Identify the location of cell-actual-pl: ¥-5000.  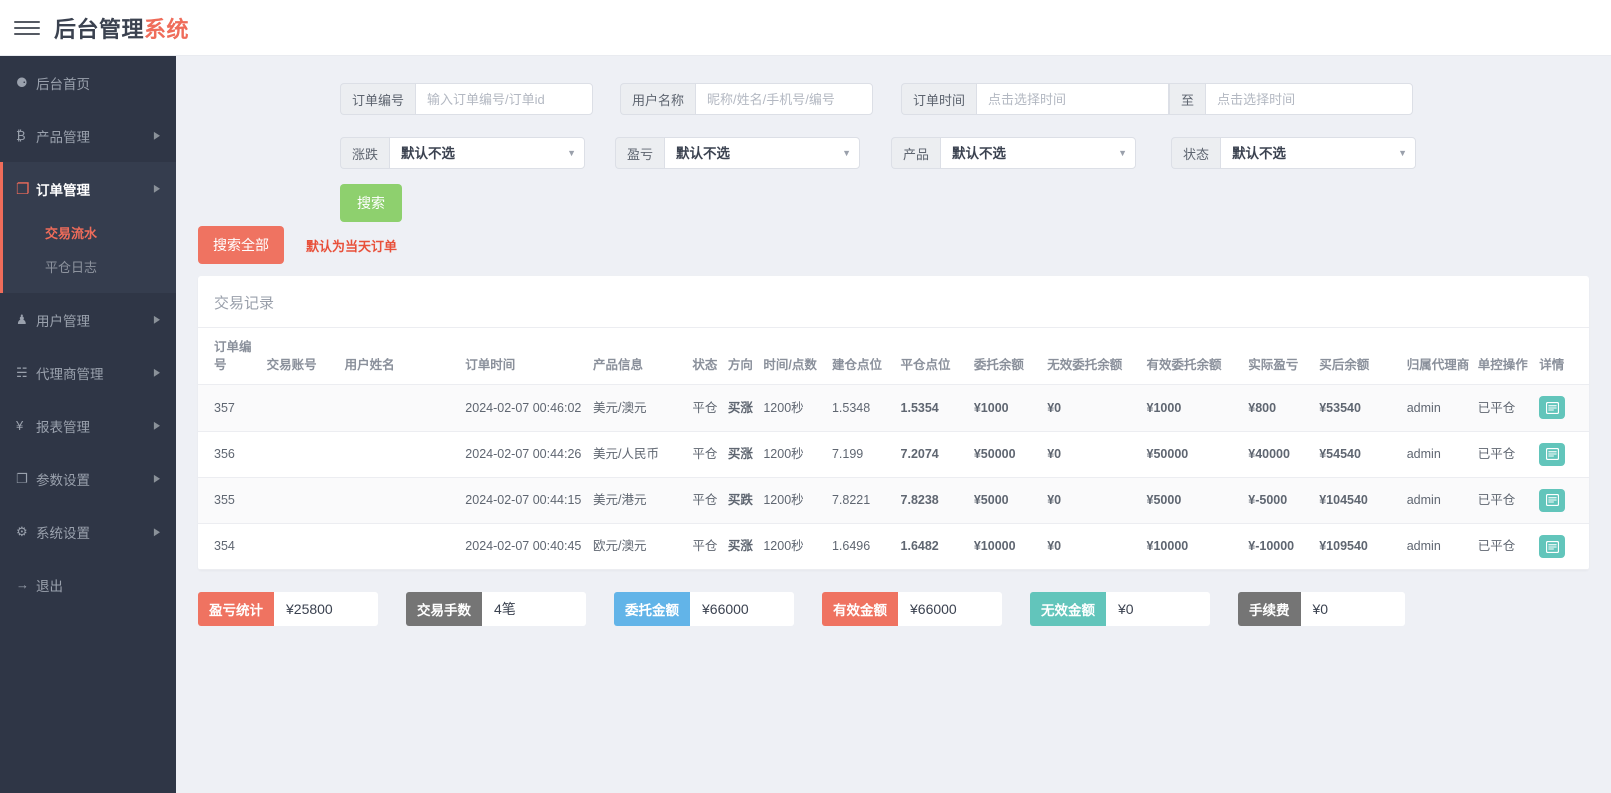
(1284, 501).